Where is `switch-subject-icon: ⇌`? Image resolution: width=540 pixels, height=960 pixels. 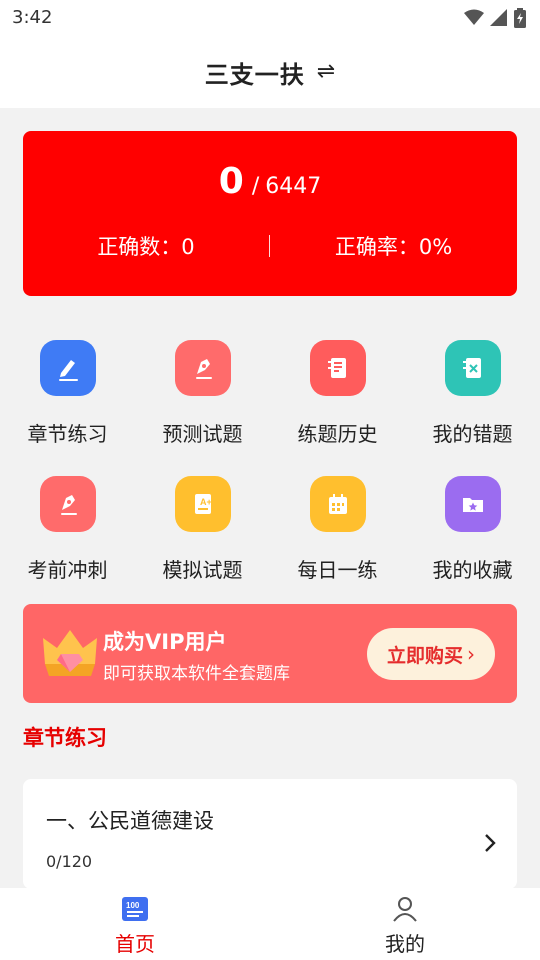 switch-subject-icon: ⇌ is located at coordinates (326, 72).